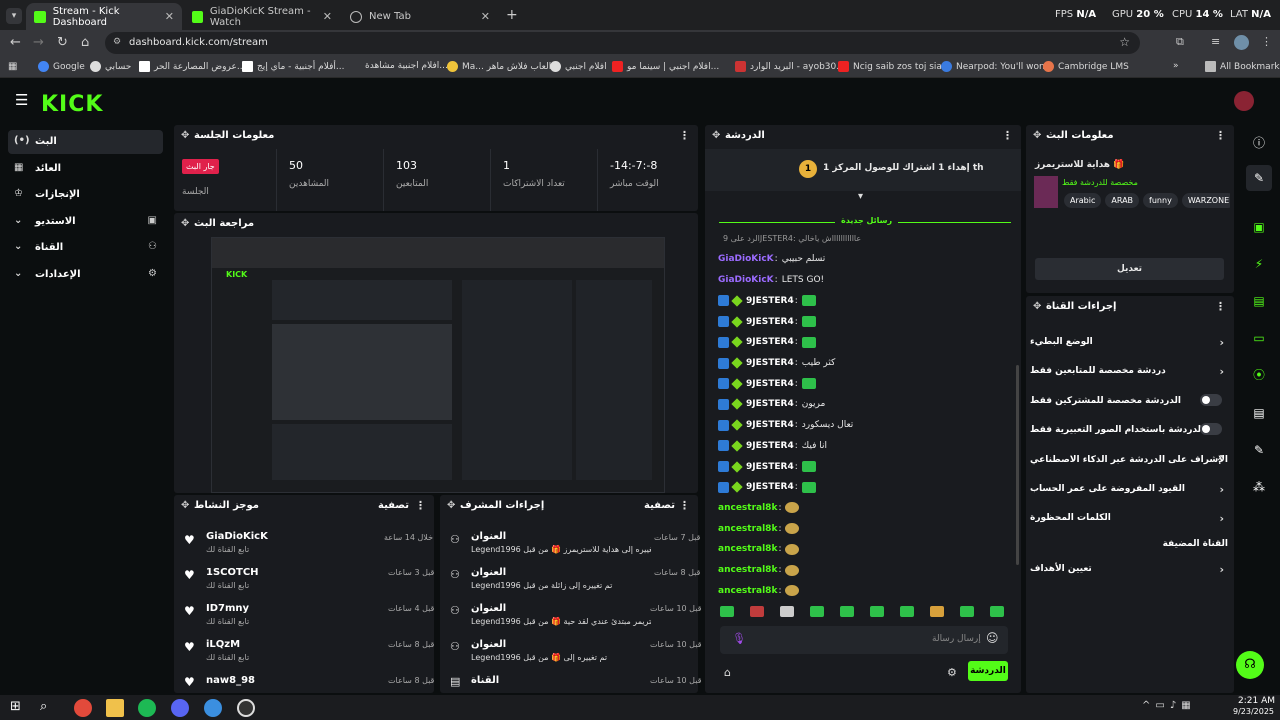 The height and width of the screenshot is (720, 1280). Describe the element at coordinates (21, 100) in the screenshot. I see `hamburger-menu-icon: ☰` at that location.